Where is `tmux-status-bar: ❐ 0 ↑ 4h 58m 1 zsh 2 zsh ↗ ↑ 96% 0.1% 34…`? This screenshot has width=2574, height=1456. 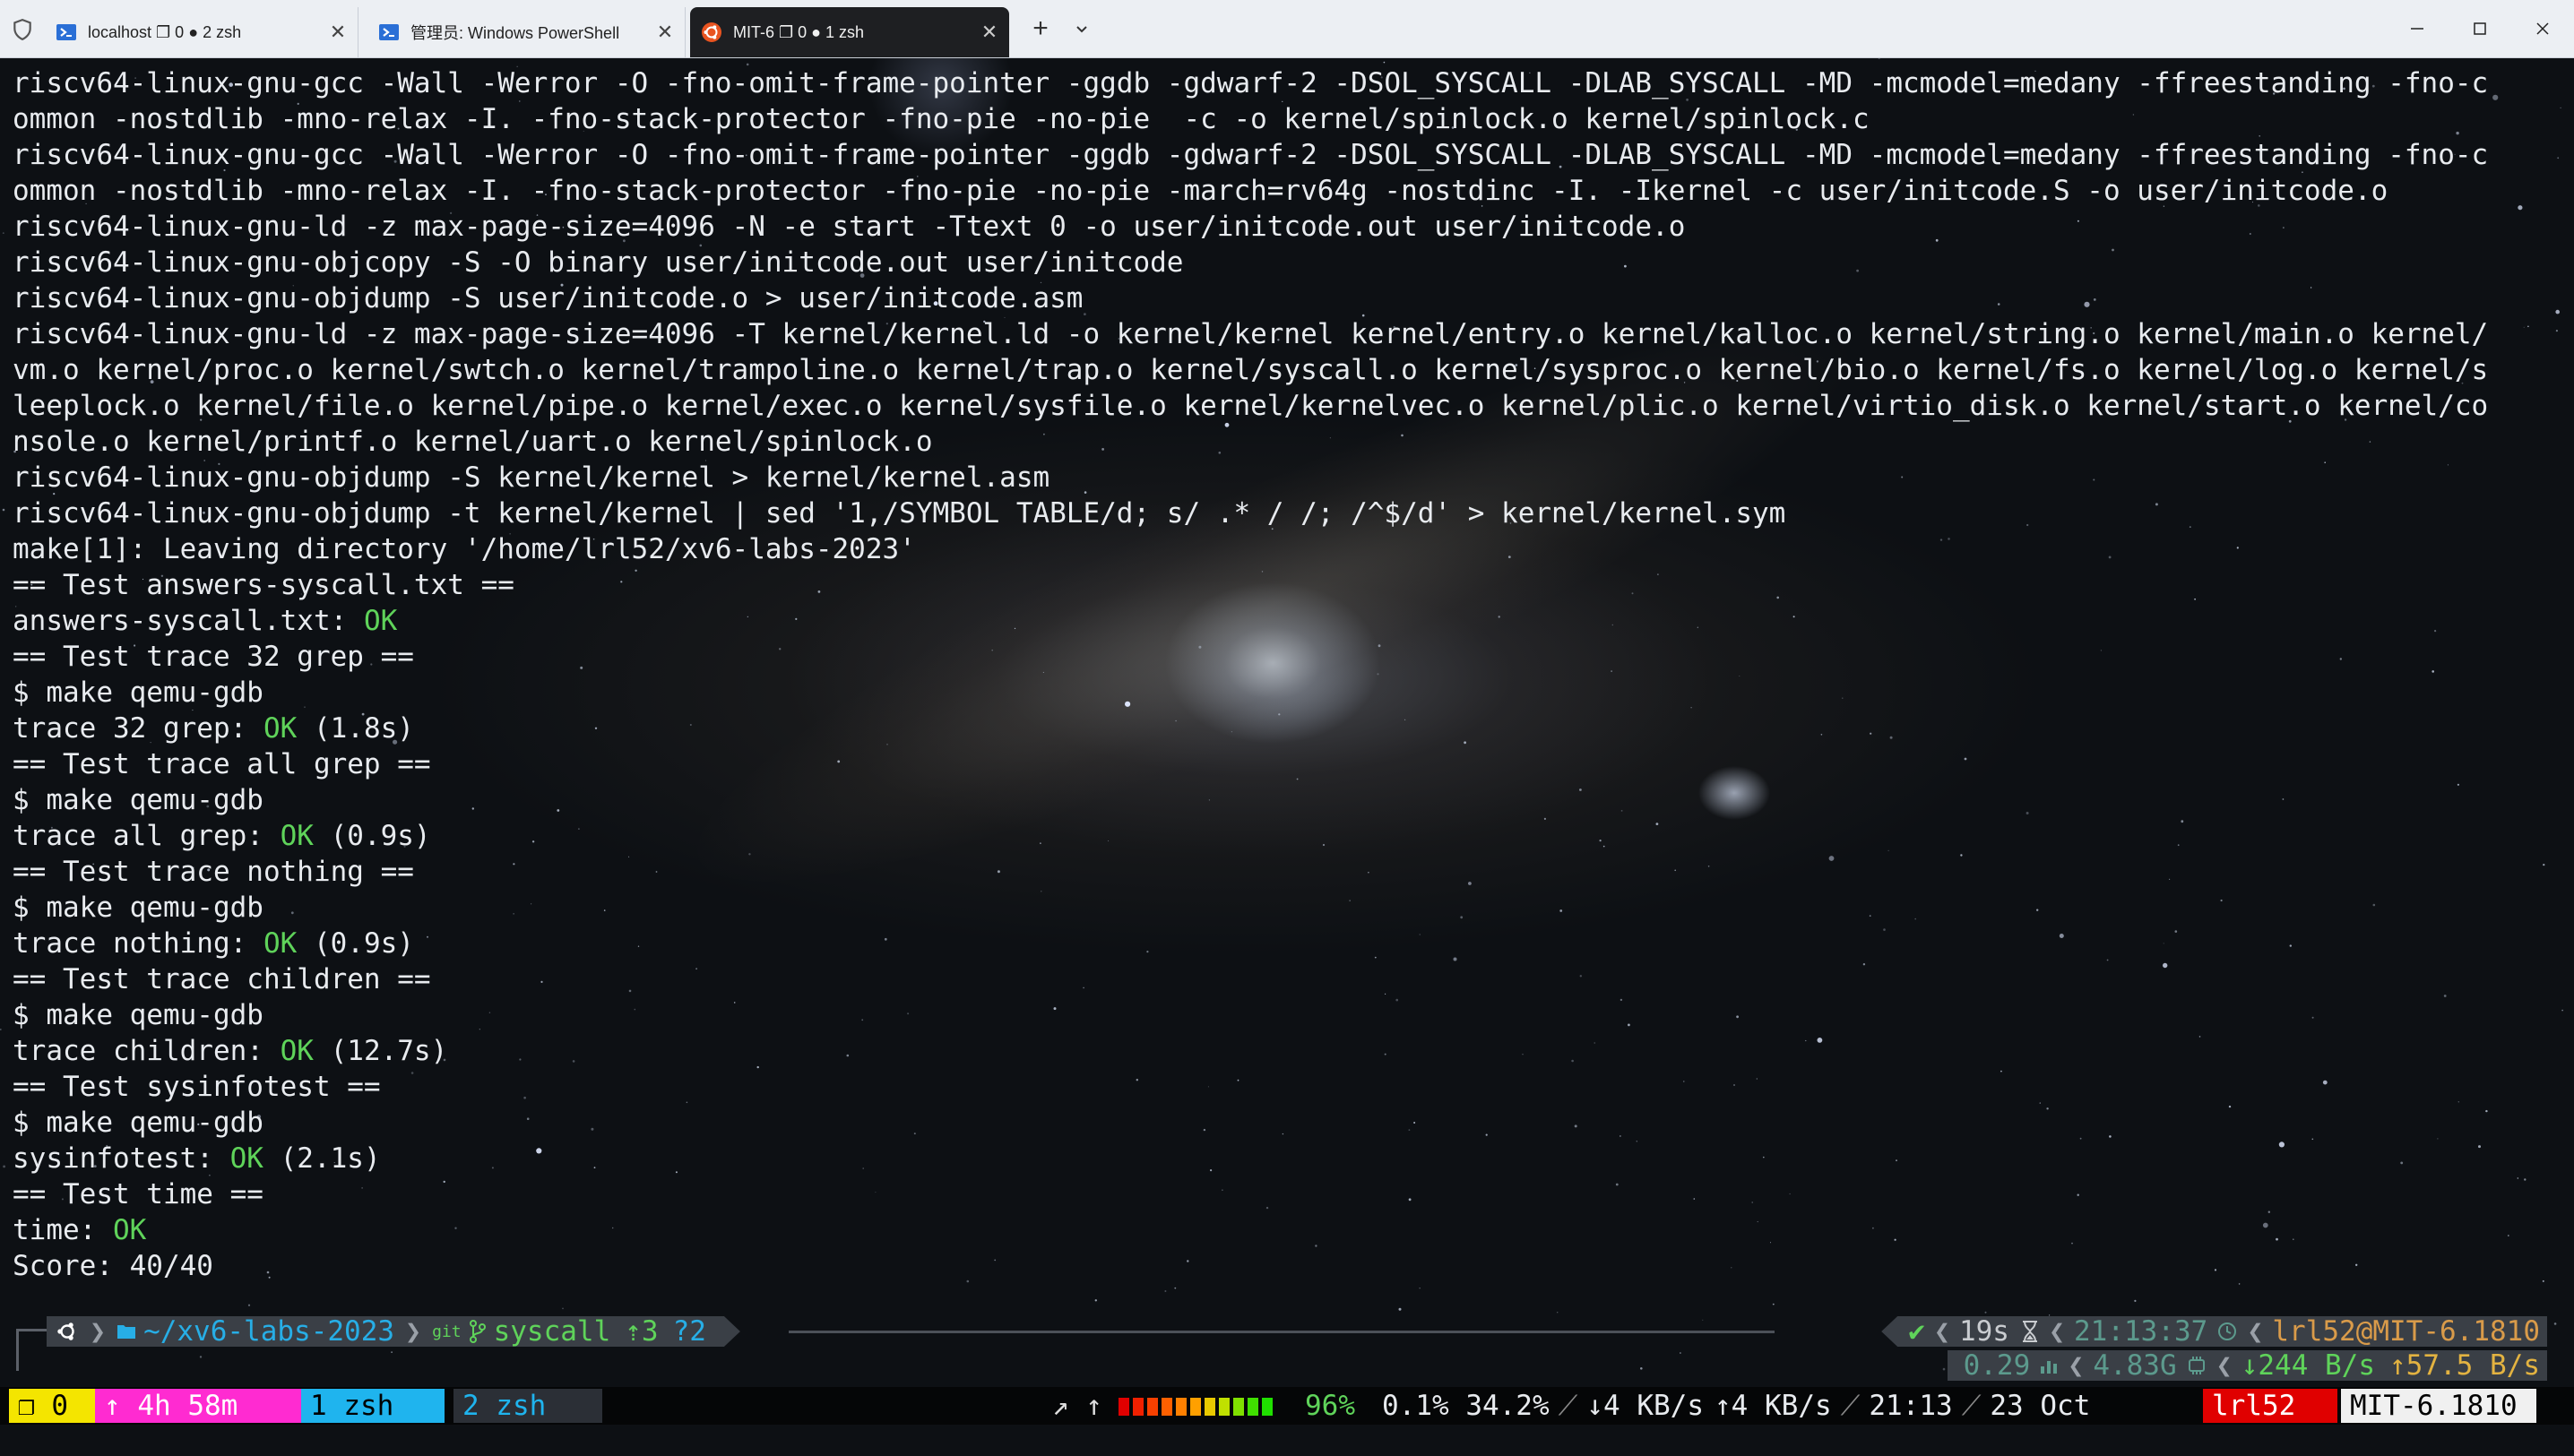 tmux-status-bar: ❐ 0 ↑ 4h 58m 1 zsh 2 zsh ↗ ↑ 96% 0.1% 34… is located at coordinates (1287, 1406).